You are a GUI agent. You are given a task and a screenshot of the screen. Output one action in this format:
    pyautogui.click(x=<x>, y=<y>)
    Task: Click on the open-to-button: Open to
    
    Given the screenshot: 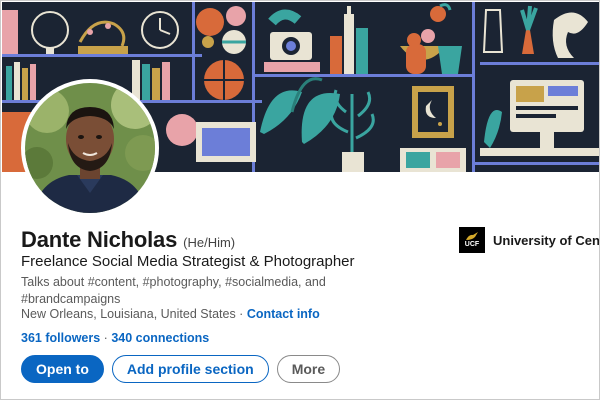 What is the action you would take?
    pyautogui.click(x=62, y=369)
    